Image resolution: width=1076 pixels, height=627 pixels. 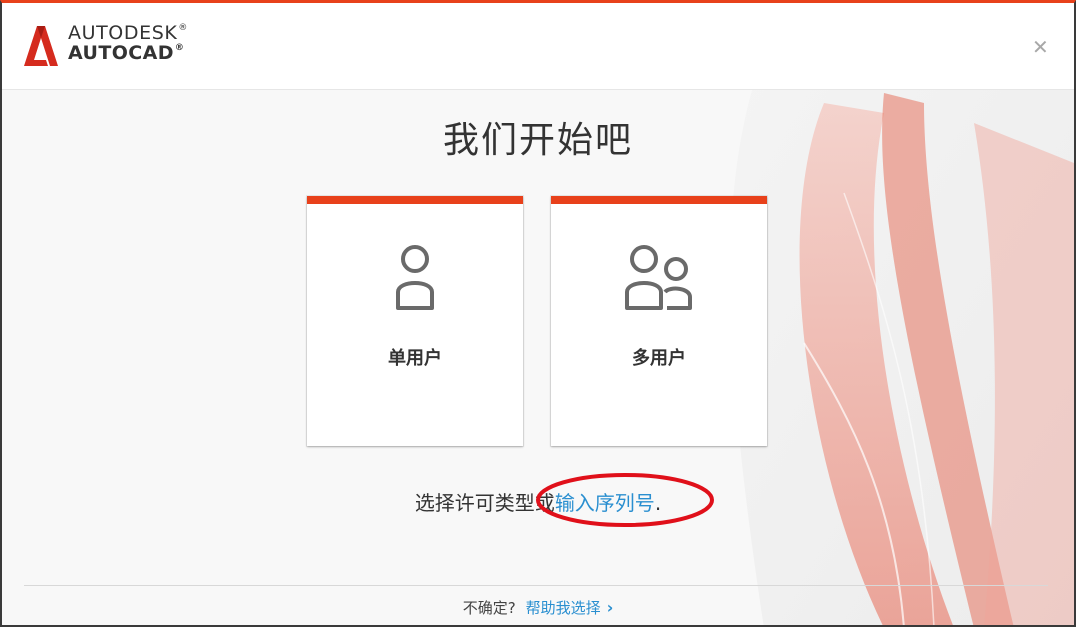 I want to click on single-user-icon, so click(x=415, y=277).